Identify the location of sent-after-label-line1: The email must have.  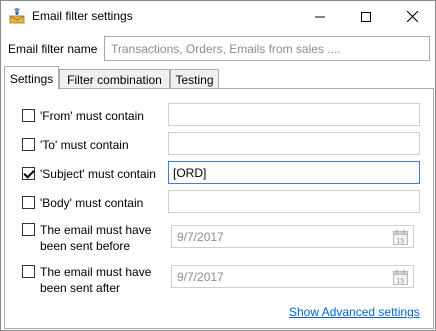
(96, 272).